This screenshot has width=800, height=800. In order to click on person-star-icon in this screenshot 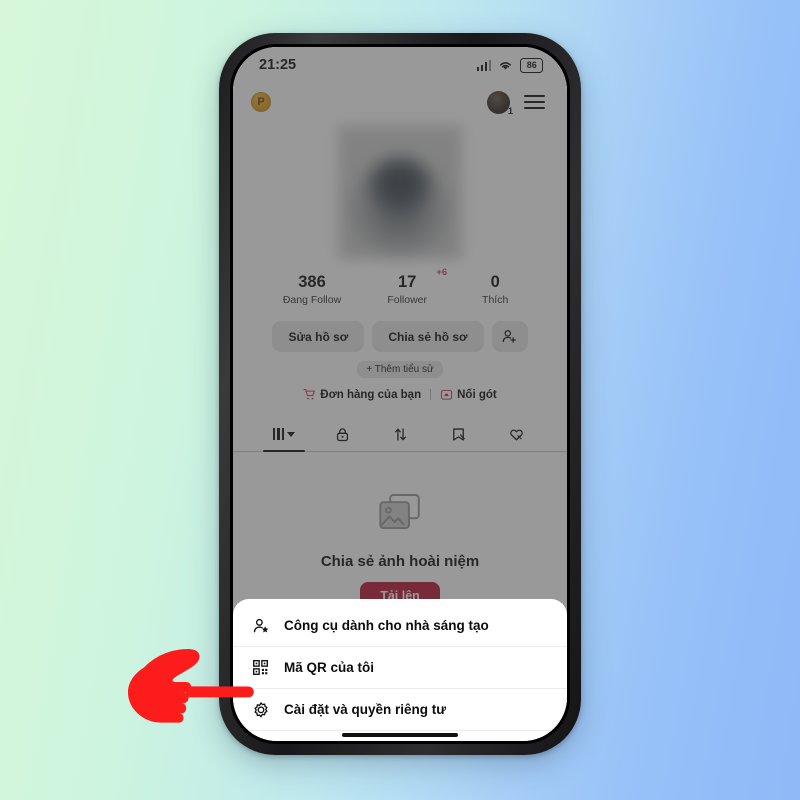, I will do `click(260, 626)`.